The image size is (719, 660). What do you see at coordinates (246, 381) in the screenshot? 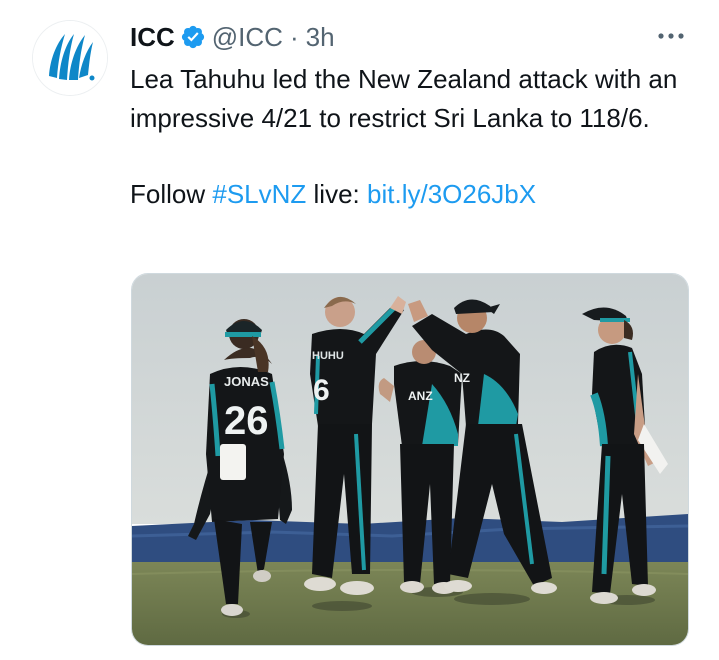
I see `jersey-name-jonas: JONAS` at bounding box center [246, 381].